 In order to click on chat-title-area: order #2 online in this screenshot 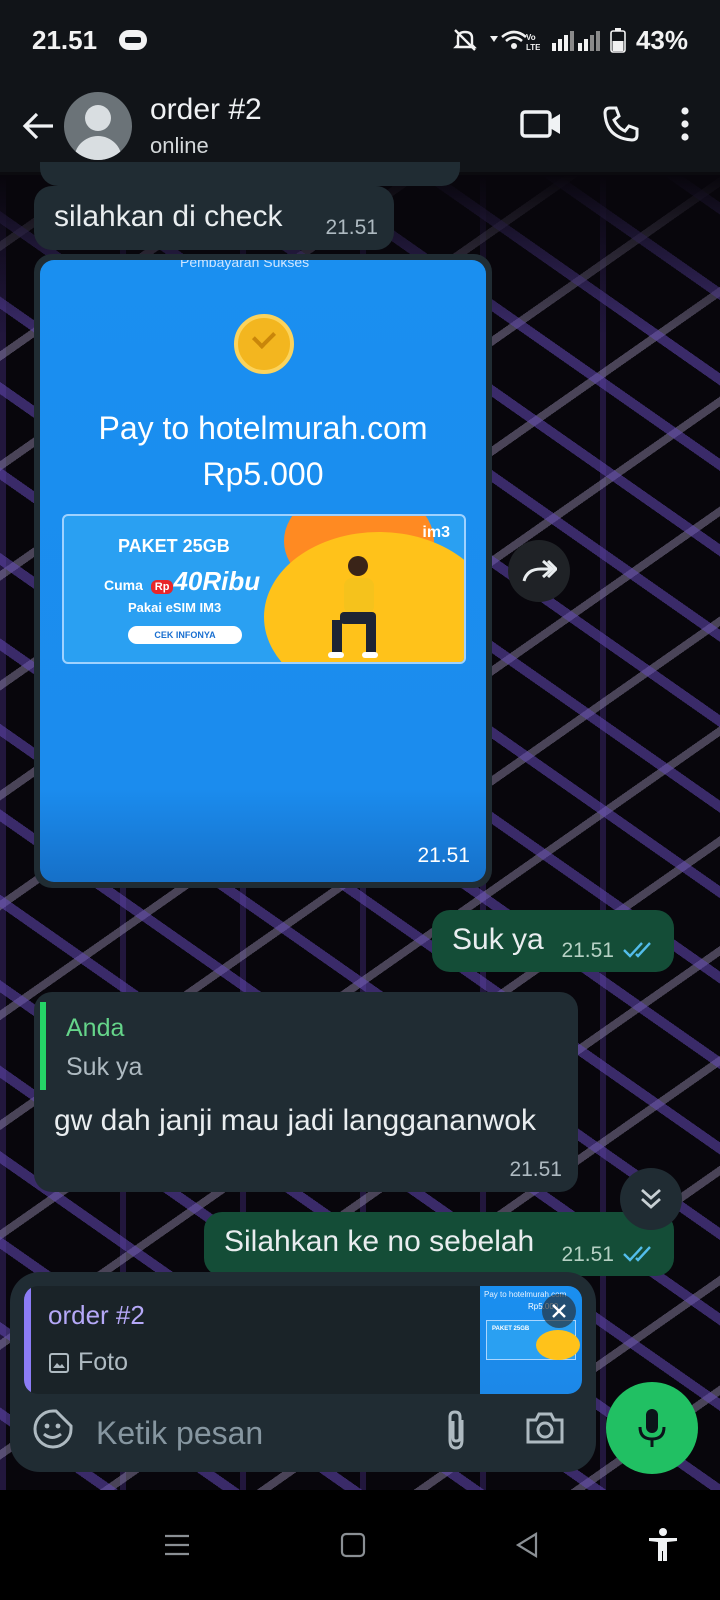, I will do `click(206, 126)`.